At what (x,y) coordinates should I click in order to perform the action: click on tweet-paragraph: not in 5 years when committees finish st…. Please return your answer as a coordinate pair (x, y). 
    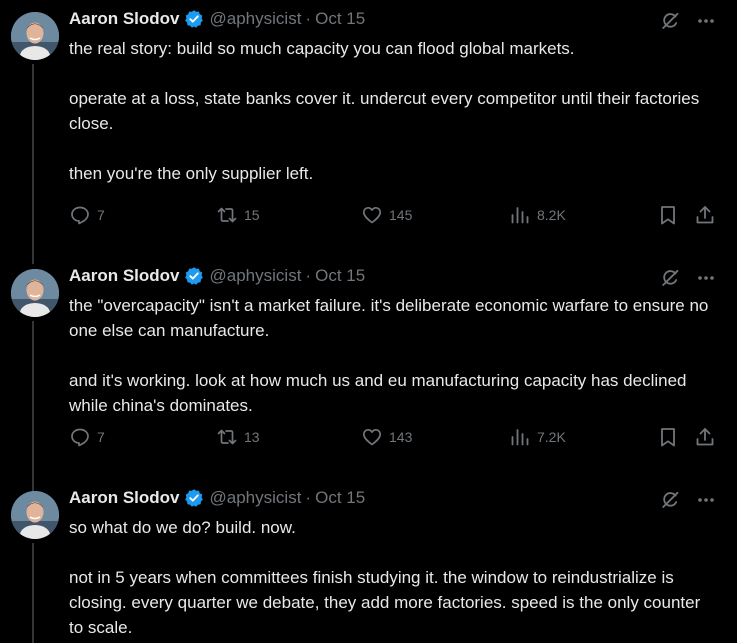
    Looking at the image, I should click on (385, 602).